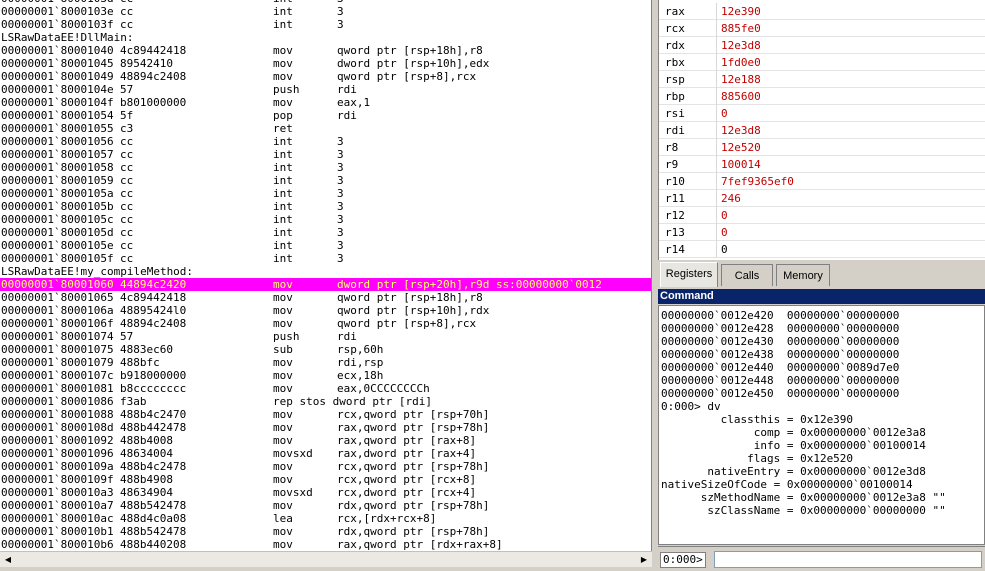 The image size is (985, 571). What do you see at coordinates (325, 89) in the screenshot?
I see `disassembly-line: 00000001`8000104e 57 push rdi` at bounding box center [325, 89].